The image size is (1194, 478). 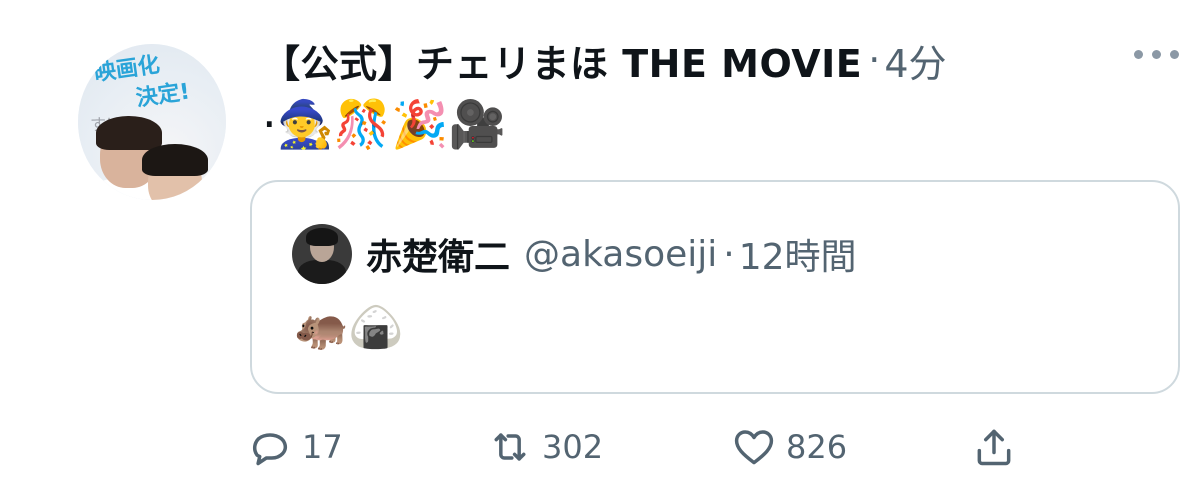 I want to click on share-icon, so click(x=994, y=447).